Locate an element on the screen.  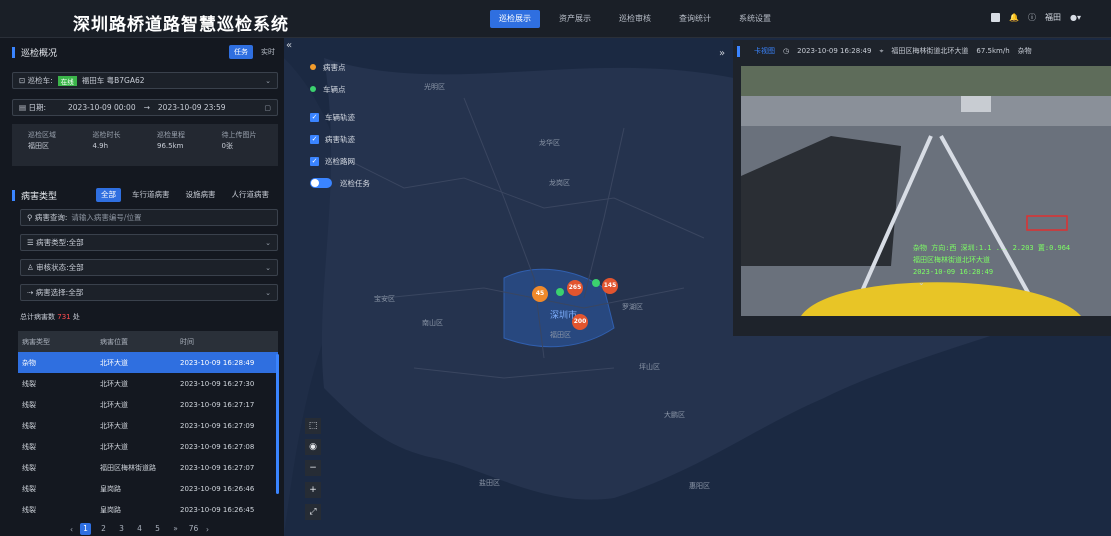
table-row: 线裂 北环大道 2023-10-09 16:27:09 is located at coordinates (148, 425).